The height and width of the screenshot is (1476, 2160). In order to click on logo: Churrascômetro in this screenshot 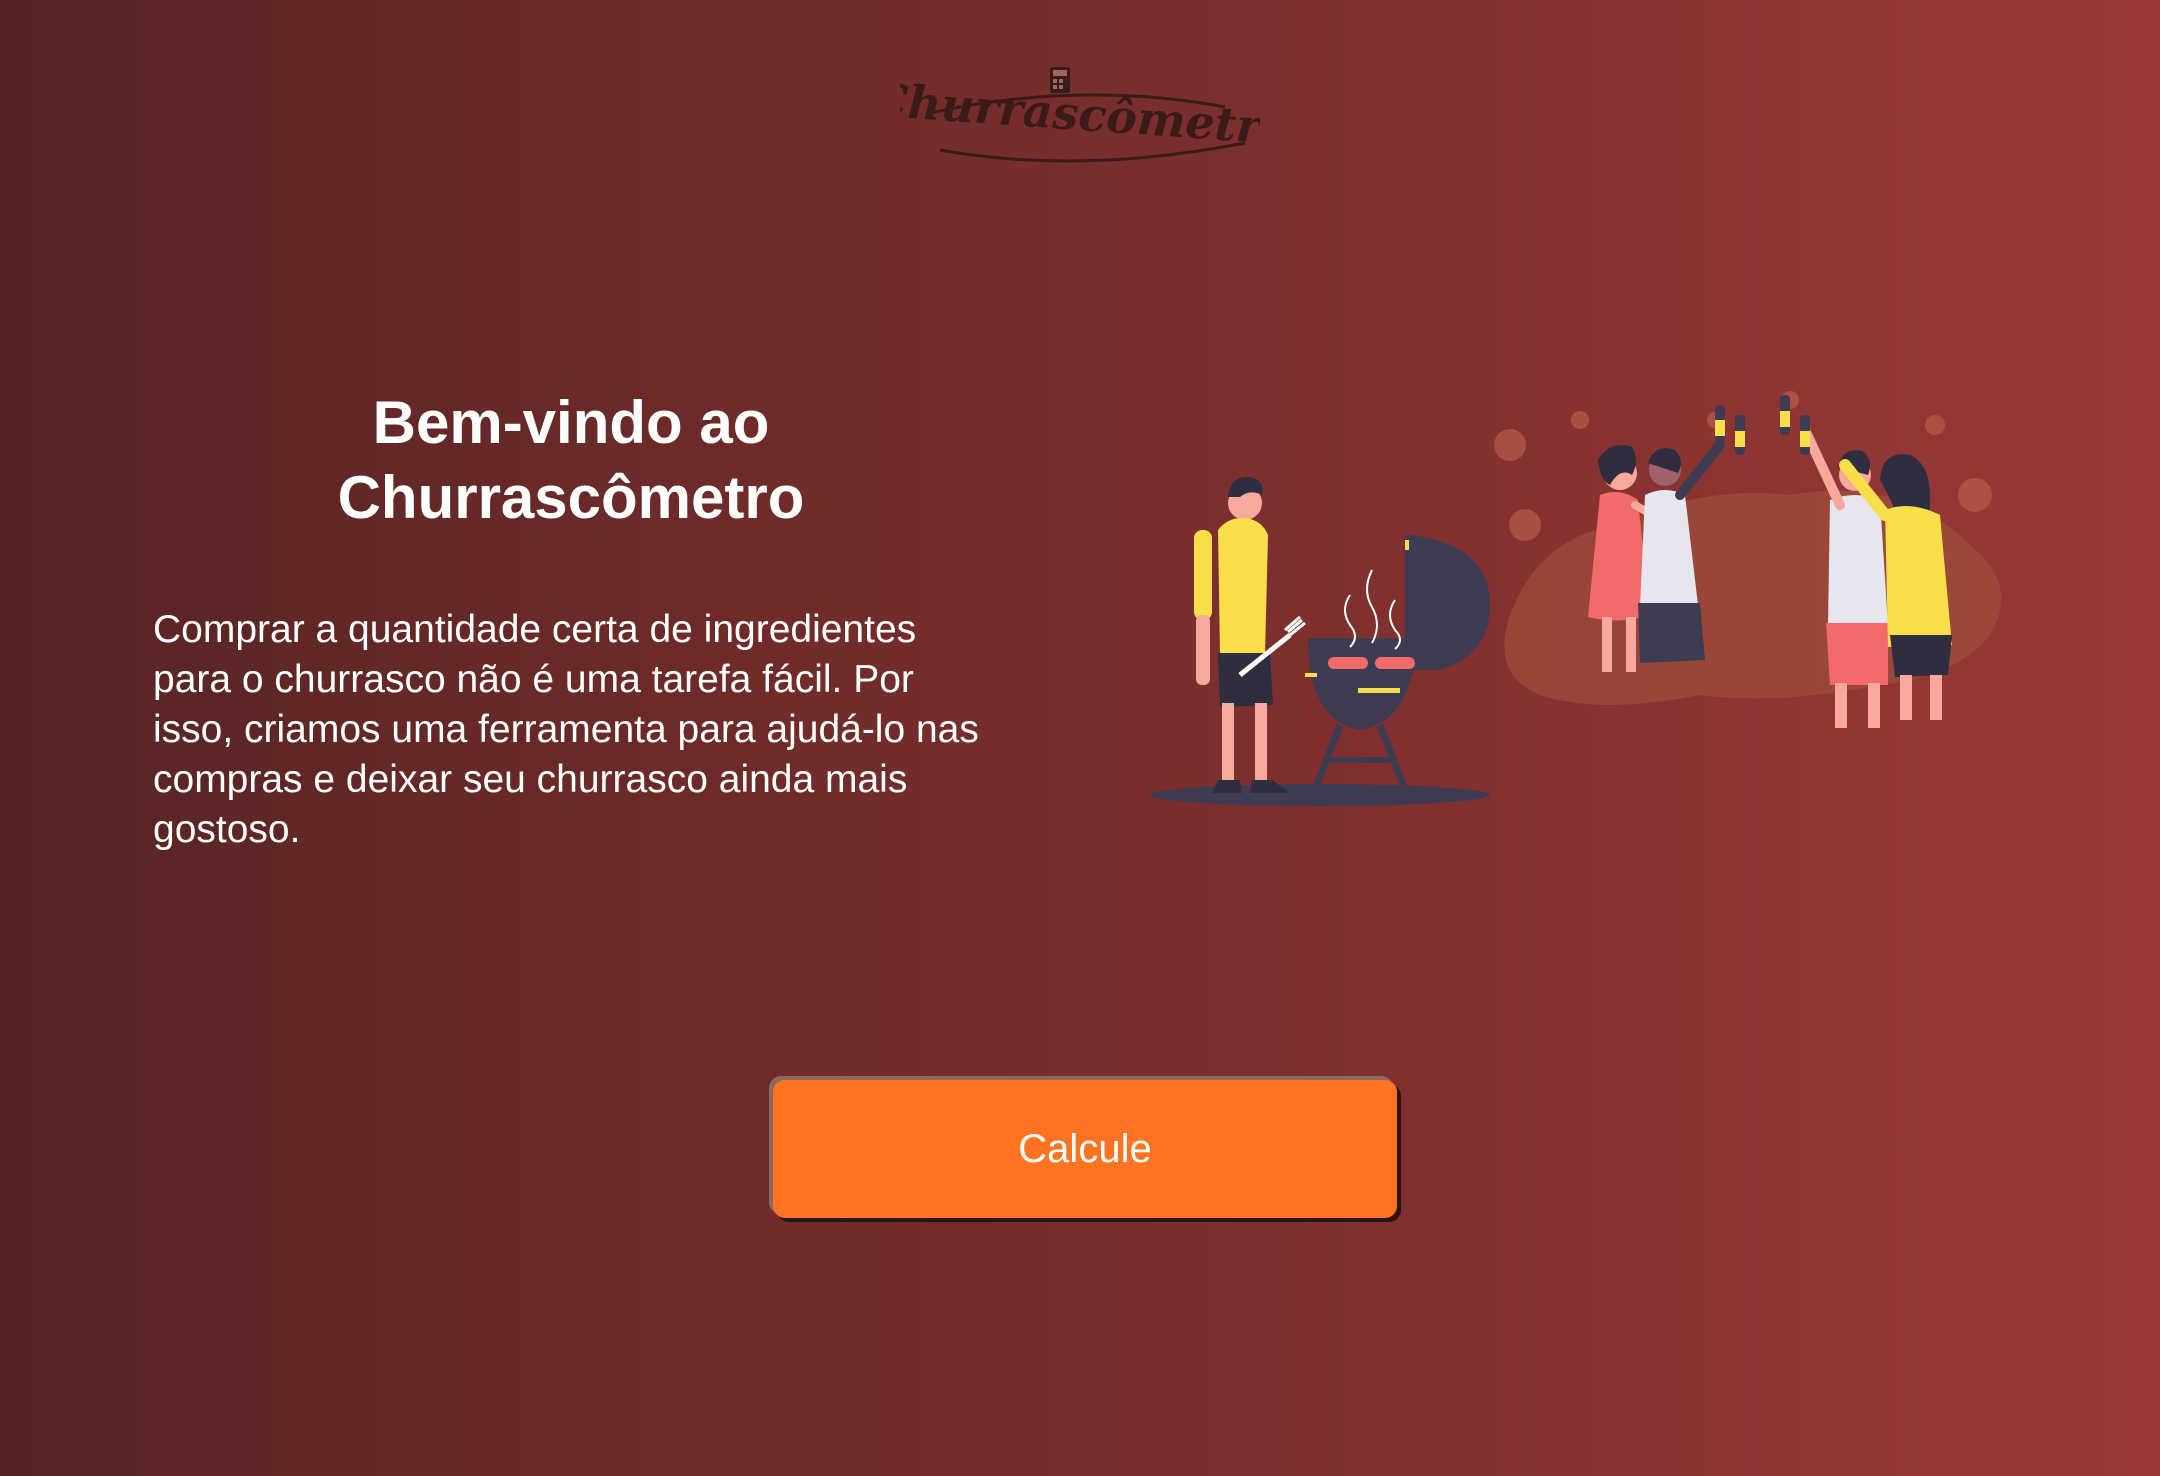, I will do `click(1080, 115)`.